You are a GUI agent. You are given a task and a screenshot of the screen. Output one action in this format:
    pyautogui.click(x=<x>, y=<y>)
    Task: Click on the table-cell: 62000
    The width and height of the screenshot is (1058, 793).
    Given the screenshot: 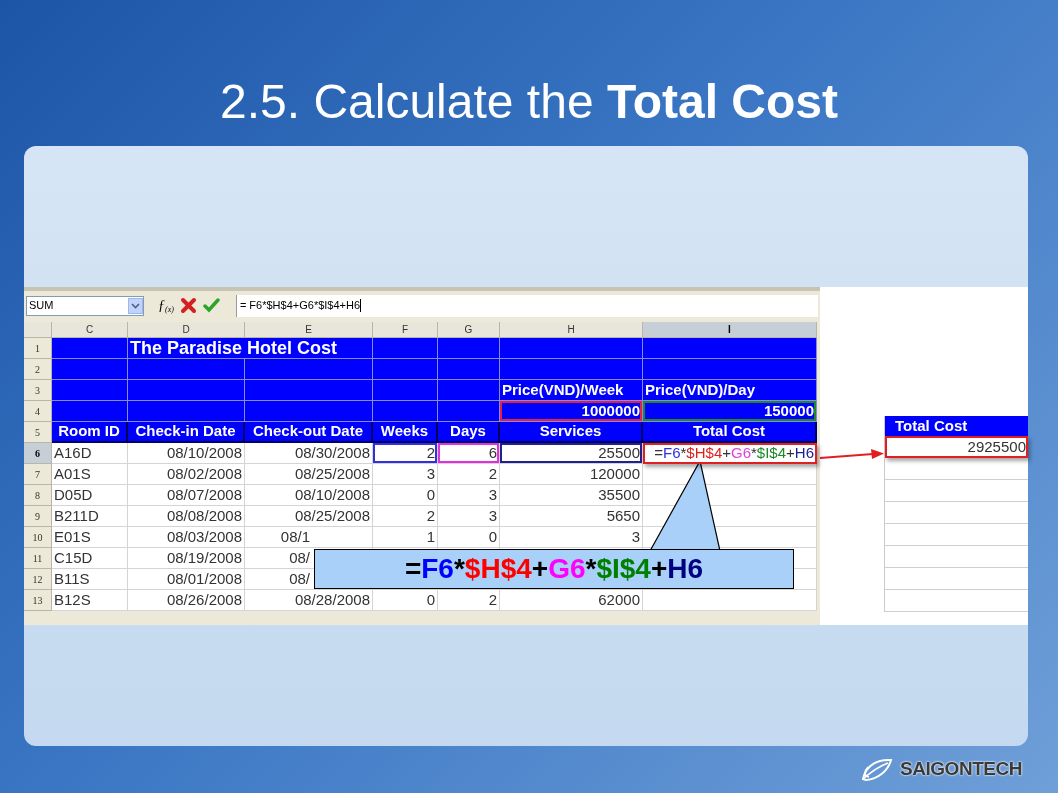 What is the action you would take?
    pyautogui.click(x=571, y=600)
    